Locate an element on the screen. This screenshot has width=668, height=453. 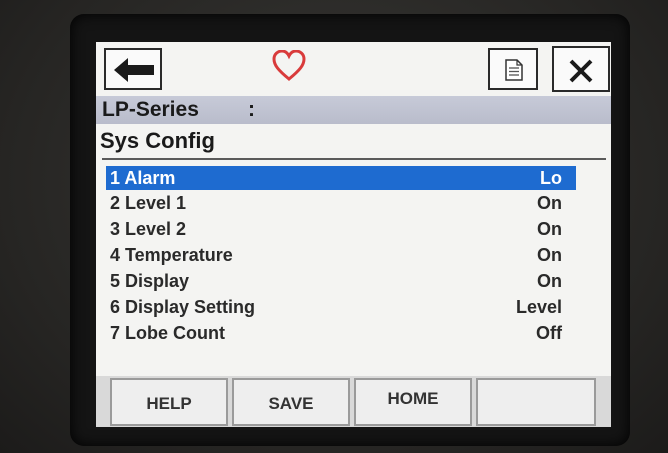
menu-item-label: 6 Display Setting is located at coordinates (183, 307).